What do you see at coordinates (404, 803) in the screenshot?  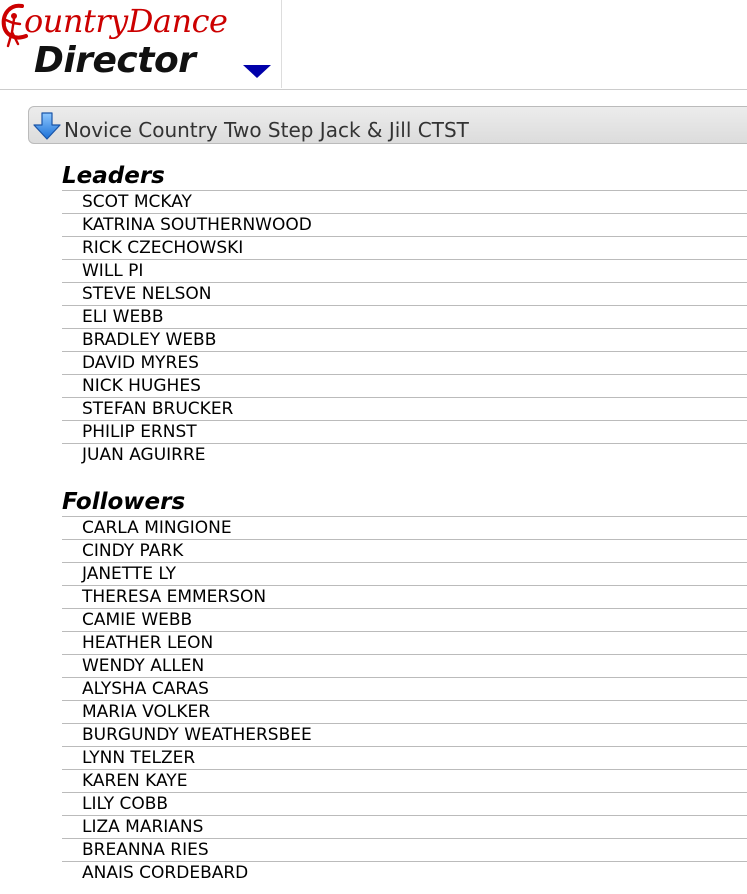 I see `follower-list-item: LILY COBB` at bounding box center [404, 803].